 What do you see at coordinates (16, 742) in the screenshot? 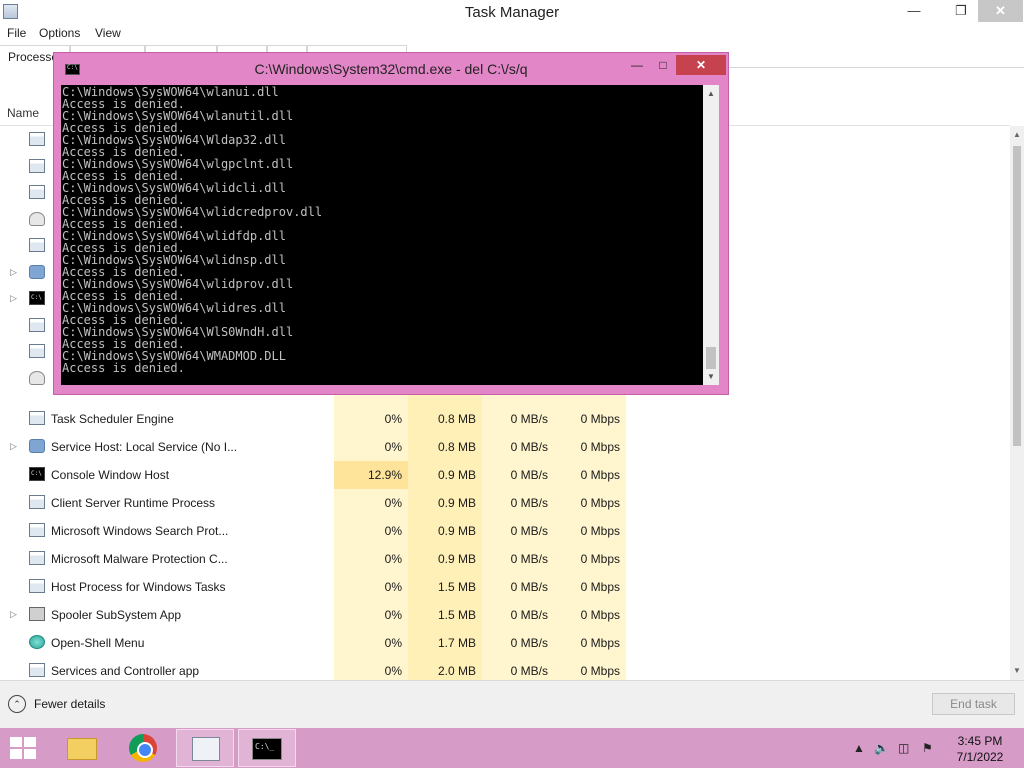
I see `windows-logo-icon` at bounding box center [16, 742].